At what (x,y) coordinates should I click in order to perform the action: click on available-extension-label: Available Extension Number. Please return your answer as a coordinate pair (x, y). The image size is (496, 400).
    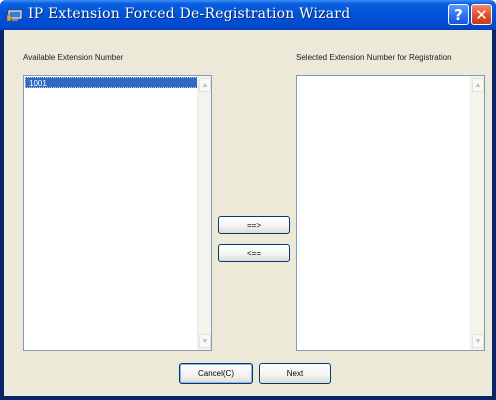
    Looking at the image, I should click on (73, 57).